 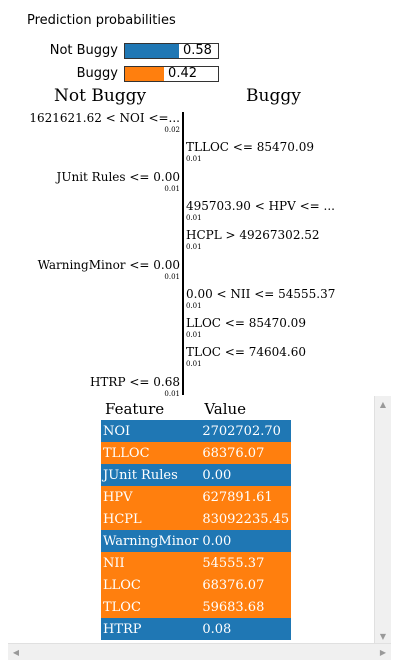 I want to click on table-row: TLOC 59683.68, so click(x=196, y=607).